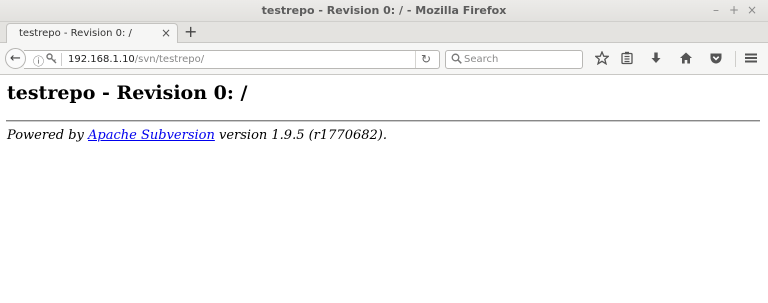  Describe the element at coordinates (383, 121) in the screenshot. I see `page-divider` at that location.